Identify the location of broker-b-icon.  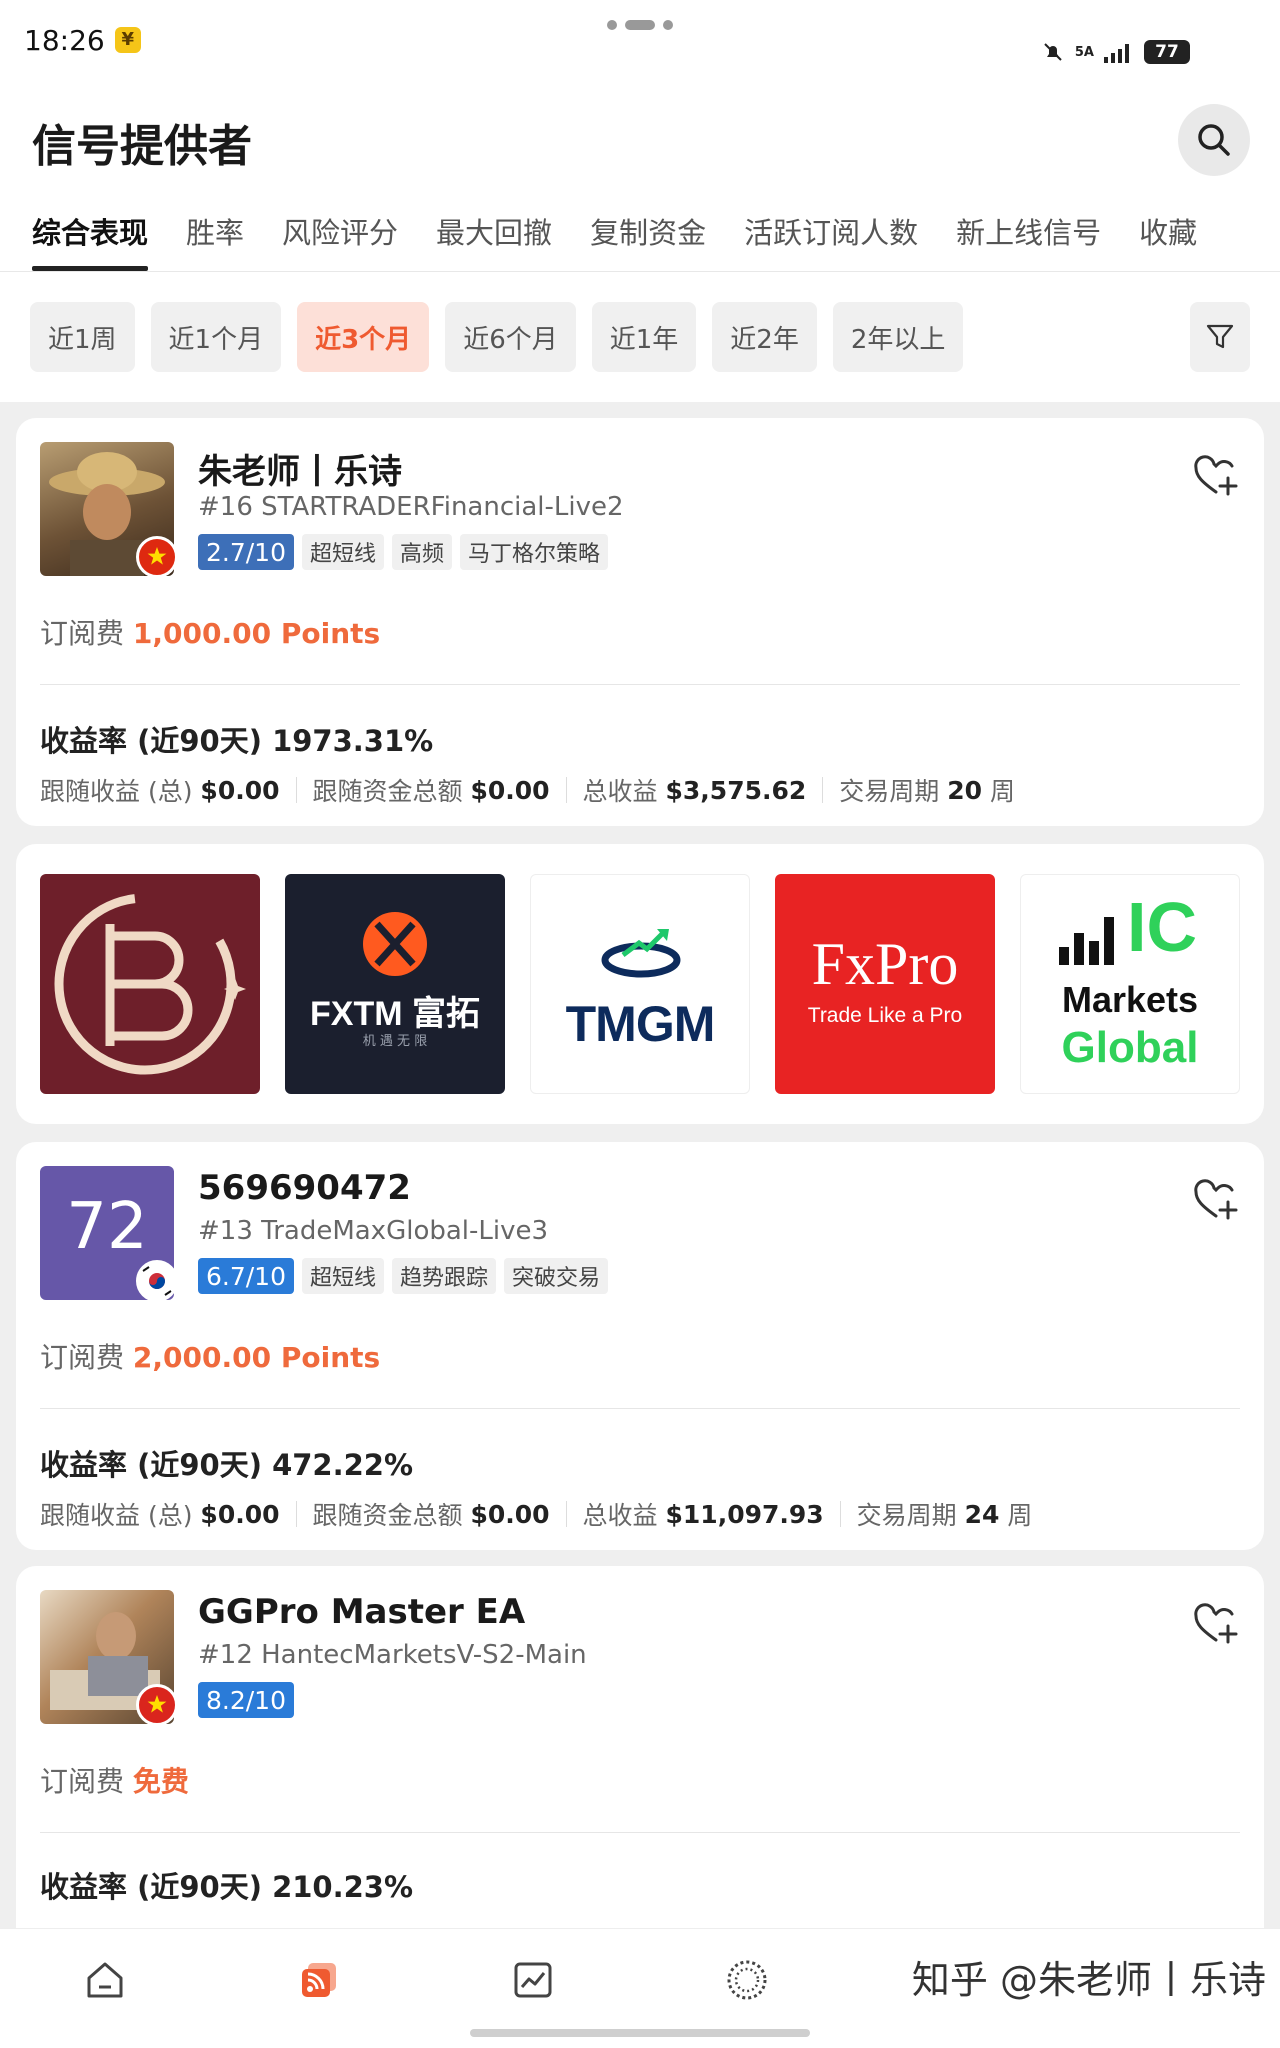
(150, 984).